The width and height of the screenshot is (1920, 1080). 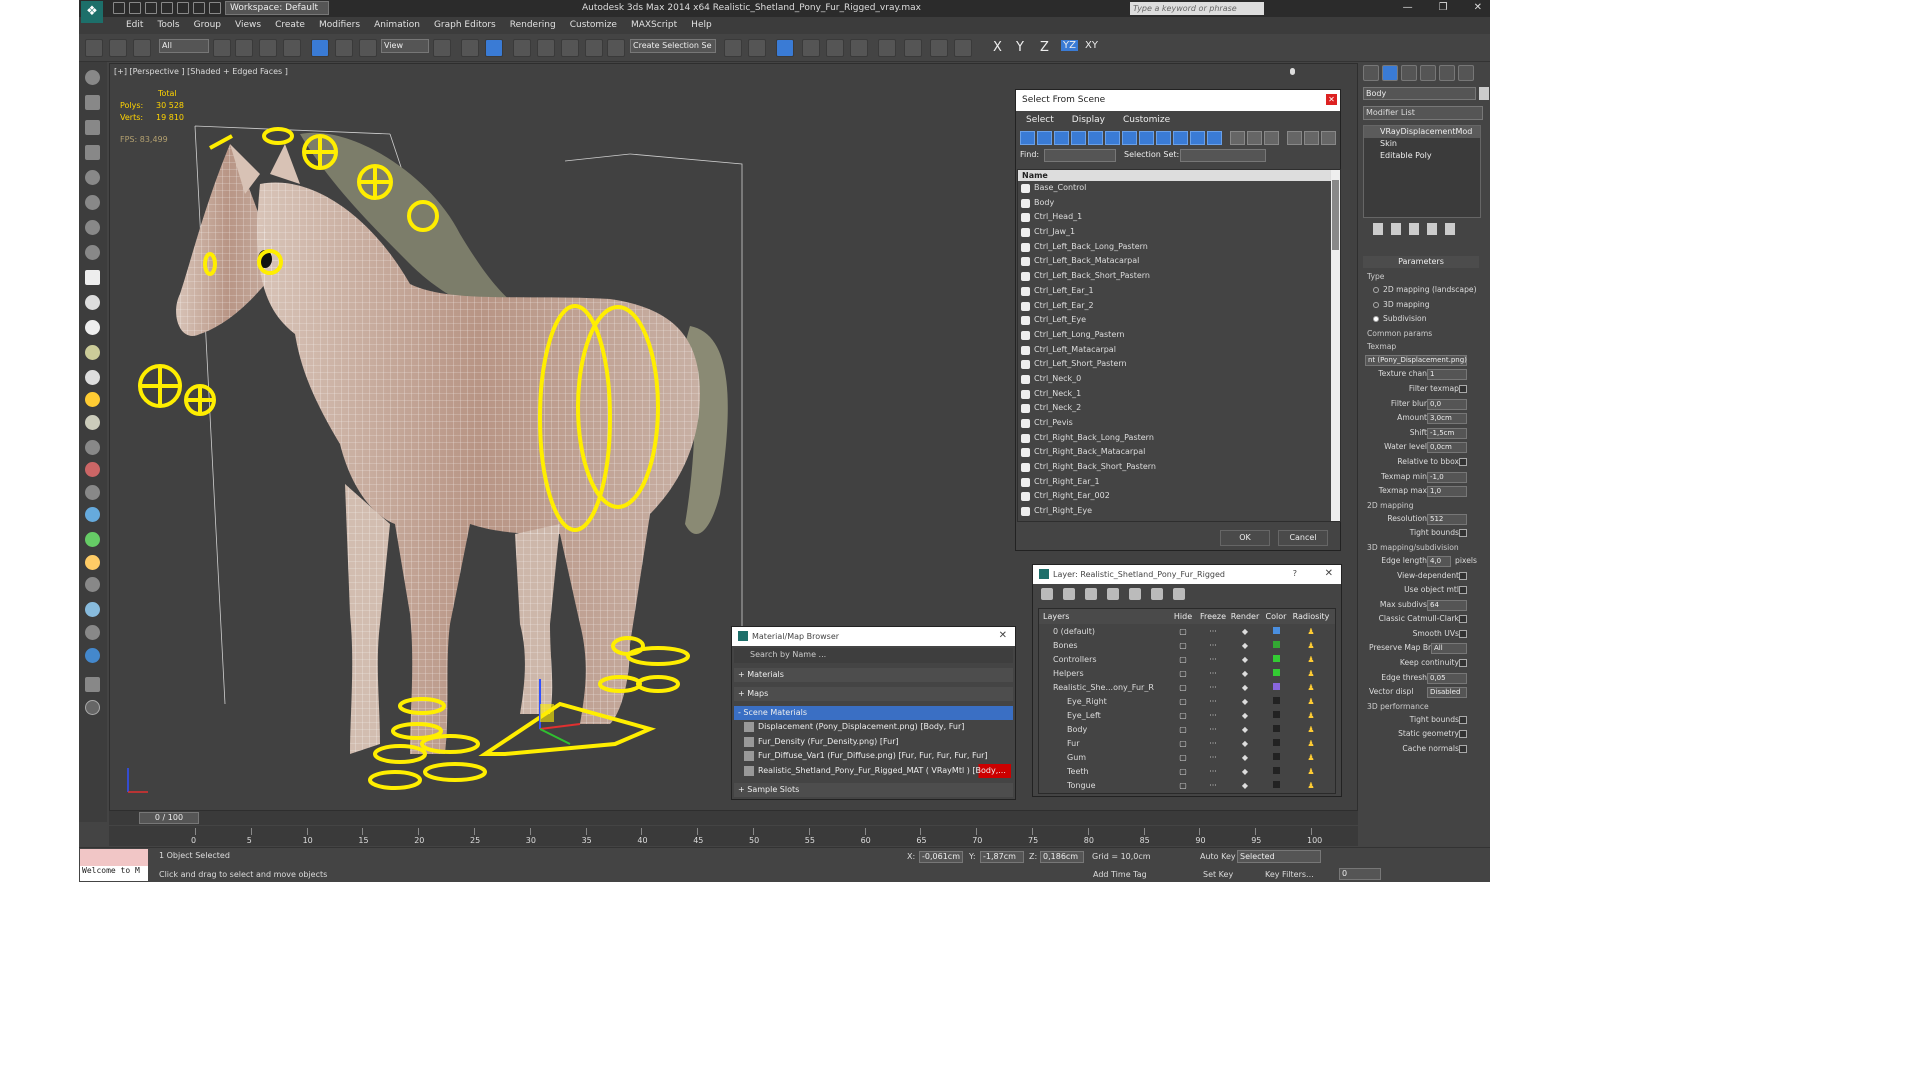 I want to click on layer-row: Bones ▢ ··· ◆ ♟, so click(x=1187, y=645).